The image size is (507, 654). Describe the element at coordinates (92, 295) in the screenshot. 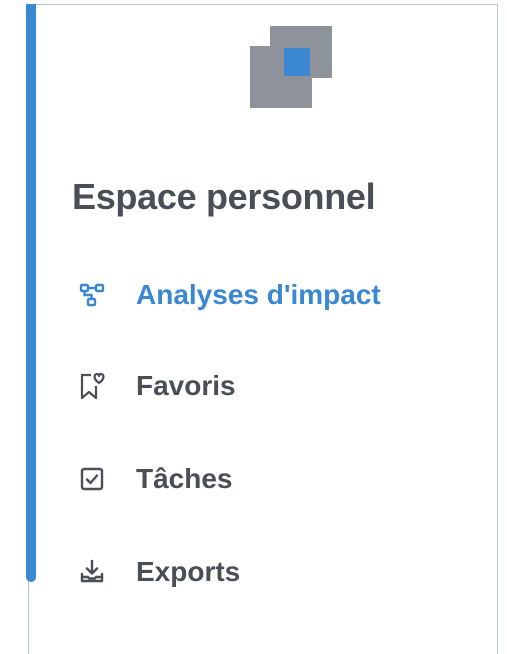

I see `flowchart-icon` at that location.